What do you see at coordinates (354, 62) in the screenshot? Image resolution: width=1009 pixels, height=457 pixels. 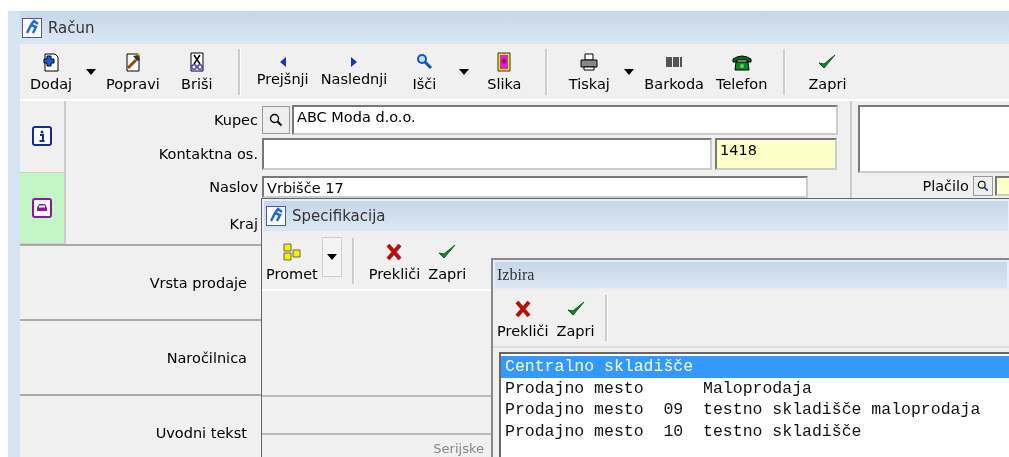 I see `right-triangle-icon` at bounding box center [354, 62].